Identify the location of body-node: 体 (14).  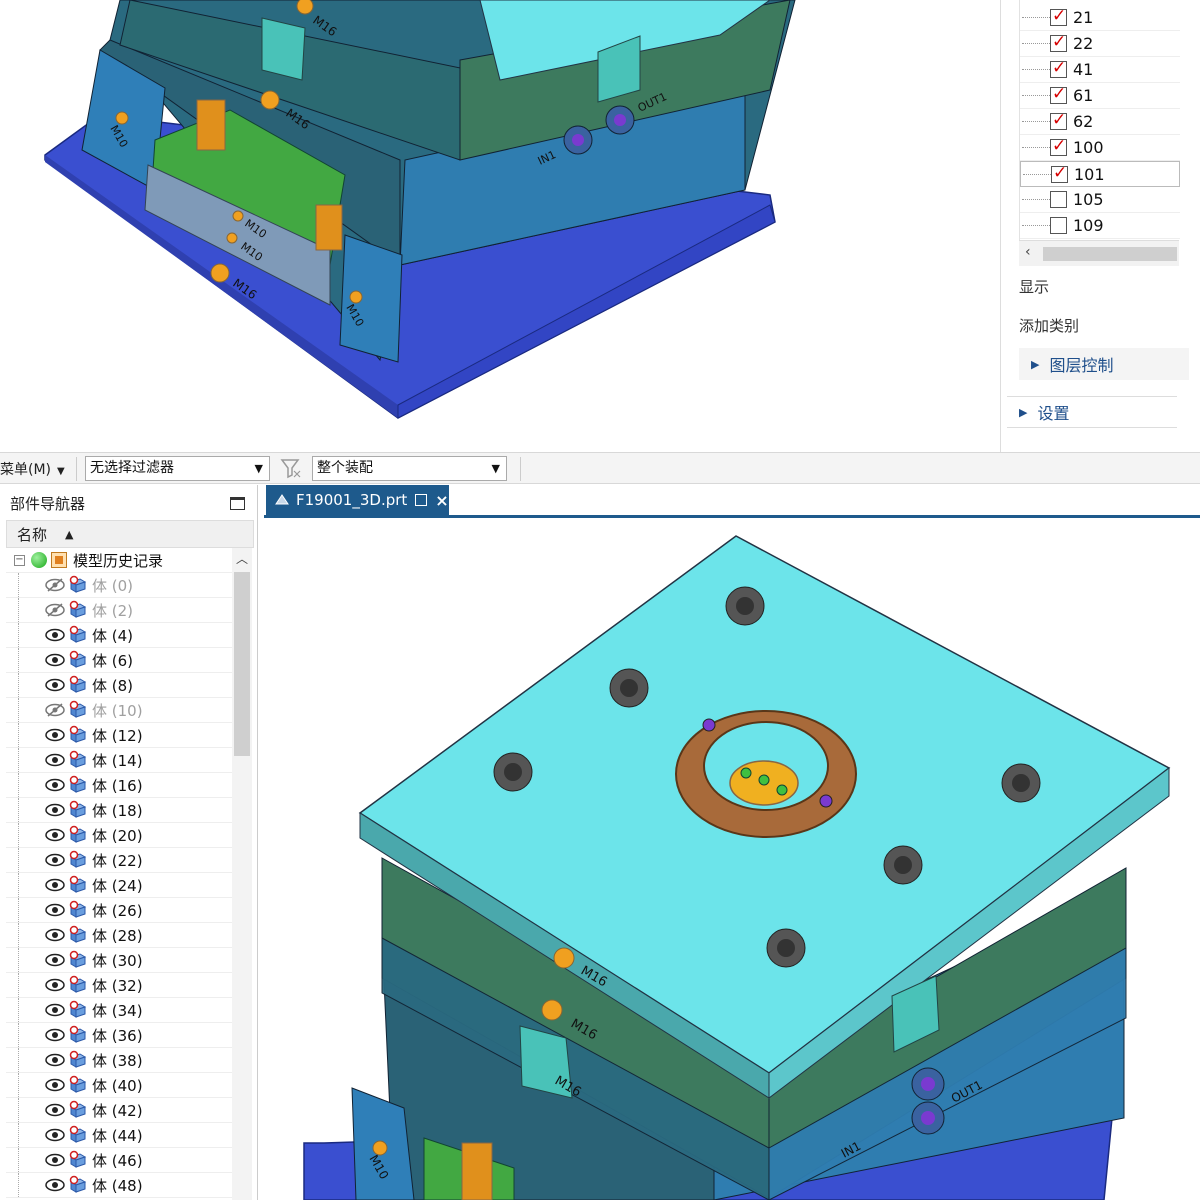
(119, 760).